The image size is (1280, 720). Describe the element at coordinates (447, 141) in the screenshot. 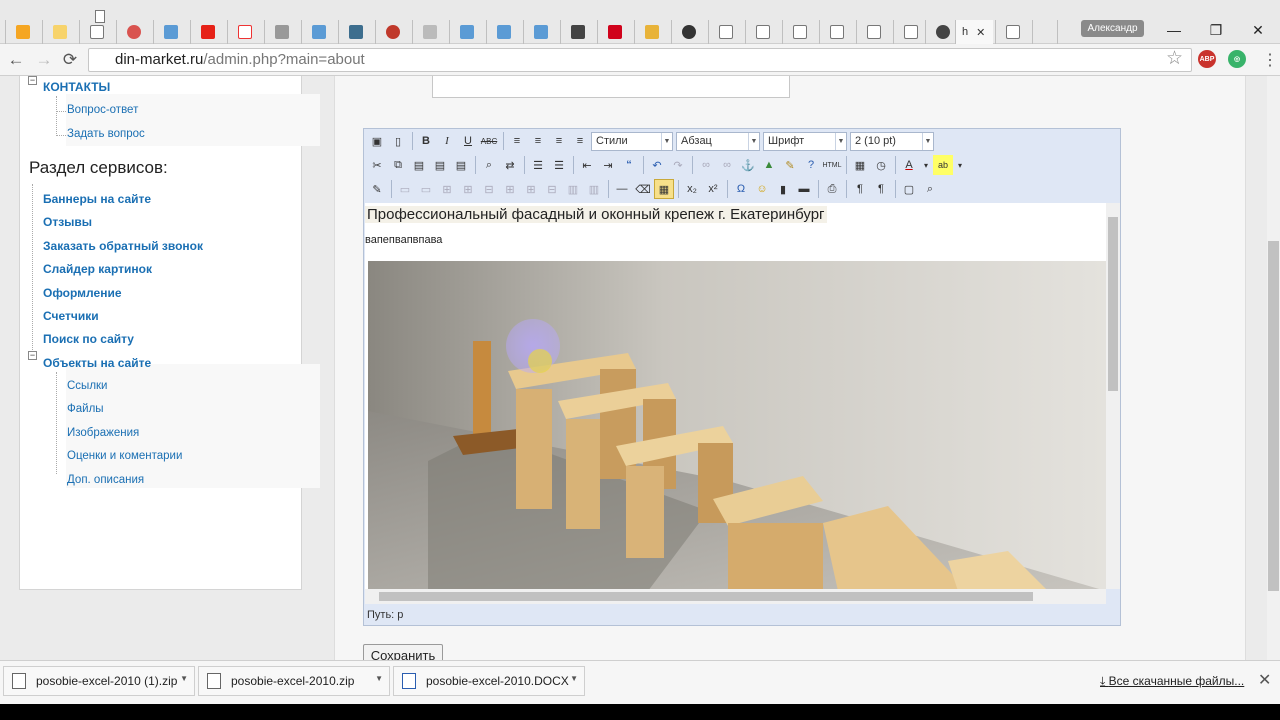

I see `italic-icon: I` at that location.